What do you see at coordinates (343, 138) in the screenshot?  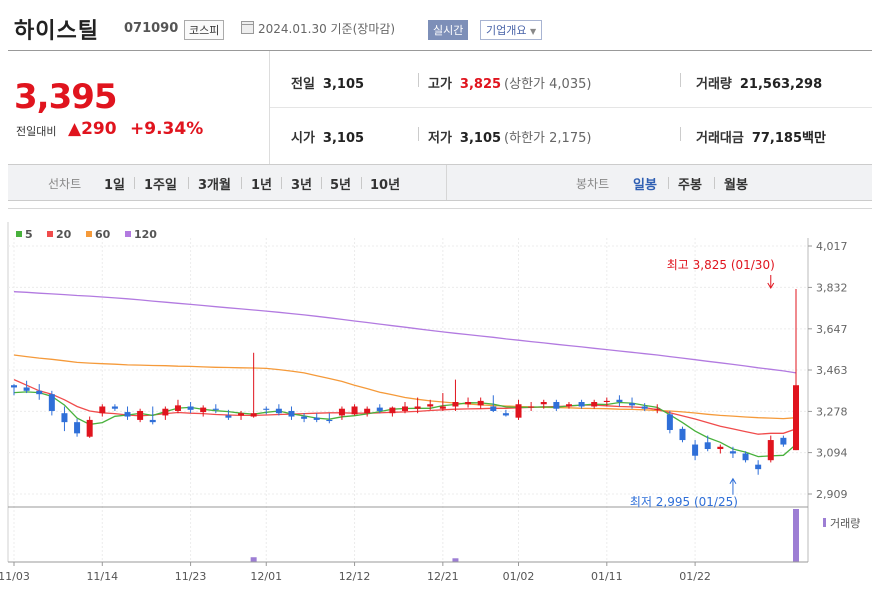 I see `open-value: 3,105` at bounding box center [343, 138].